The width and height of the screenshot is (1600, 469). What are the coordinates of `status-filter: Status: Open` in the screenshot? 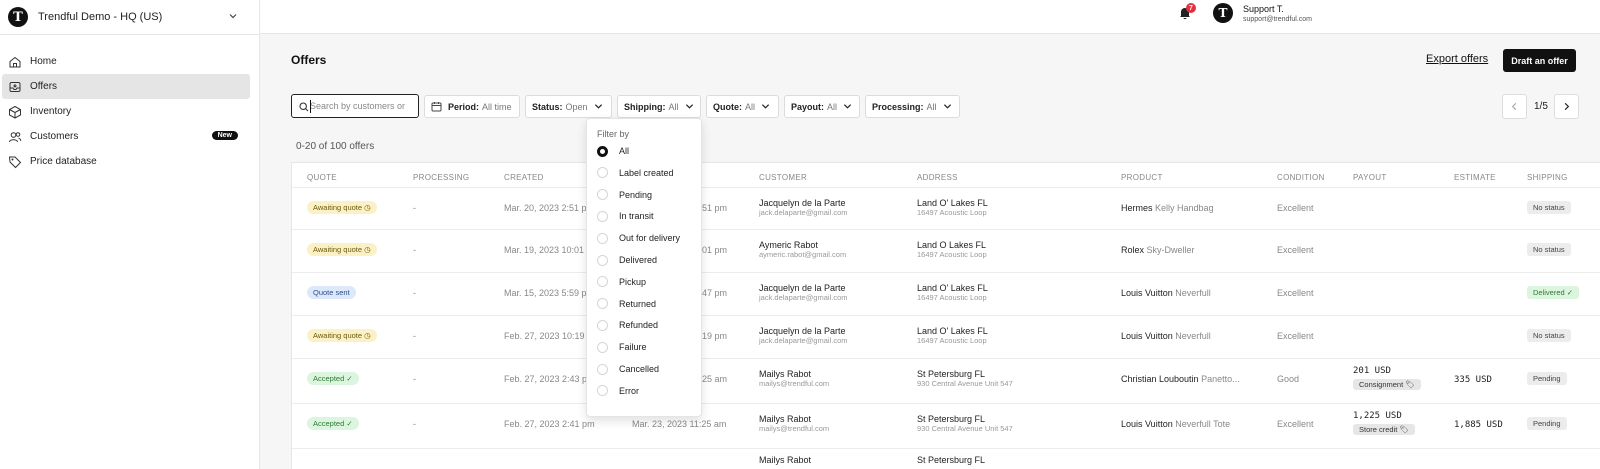 It's located at (568, 106).